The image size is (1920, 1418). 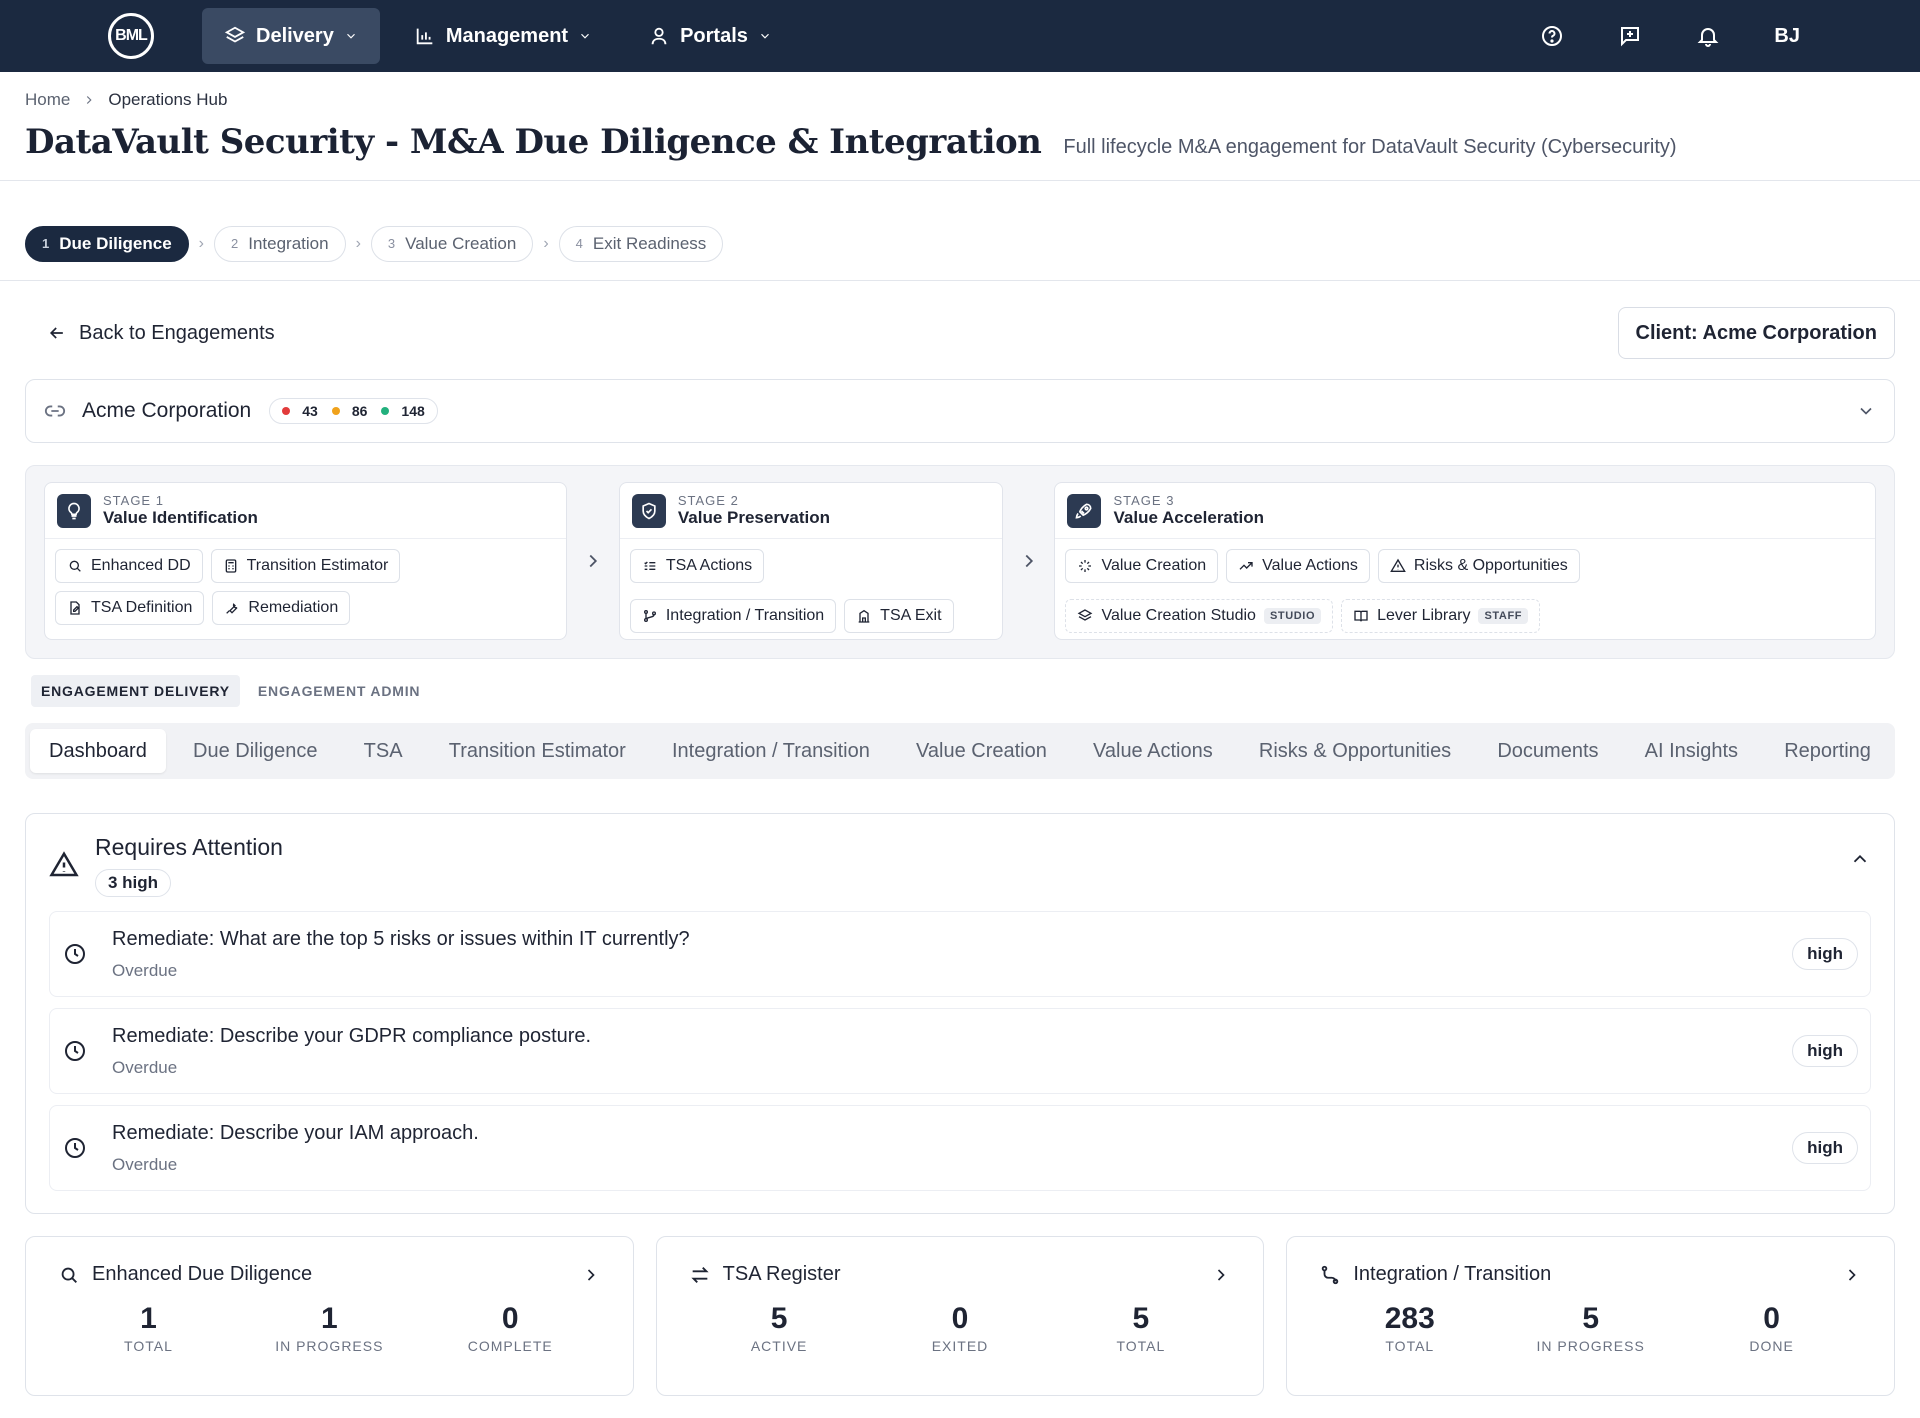 I want to click on layers-icon, so click(x=235, y=34).